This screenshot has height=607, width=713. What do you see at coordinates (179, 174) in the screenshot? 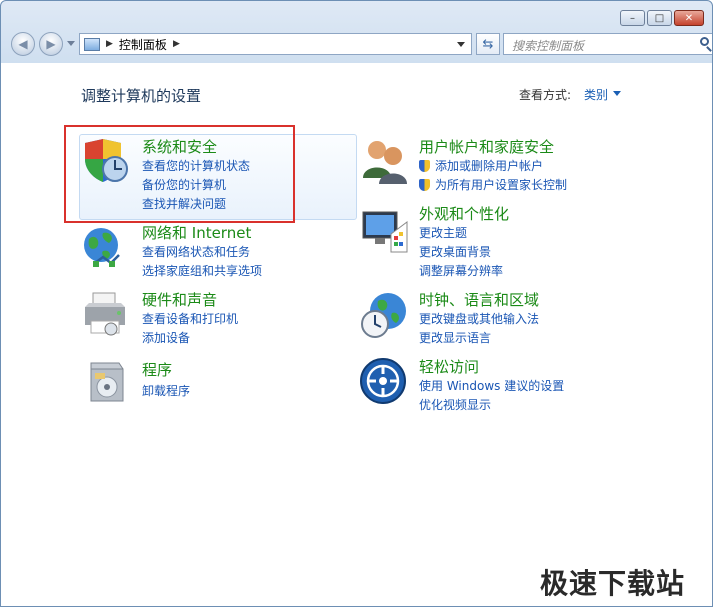
I see `annotation-highlight-box` at bounding box center [179, 174].